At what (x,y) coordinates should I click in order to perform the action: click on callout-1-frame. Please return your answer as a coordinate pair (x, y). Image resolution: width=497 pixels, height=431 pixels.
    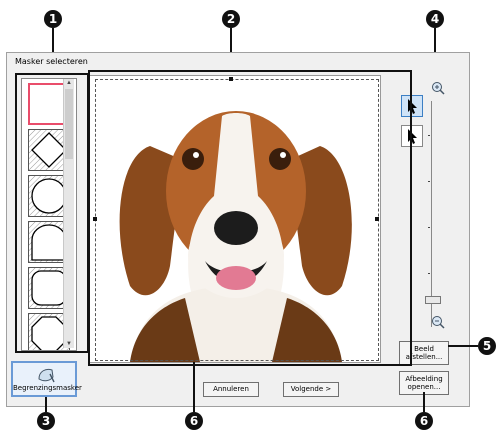
    Looking at the image, I should click on (52, 213).